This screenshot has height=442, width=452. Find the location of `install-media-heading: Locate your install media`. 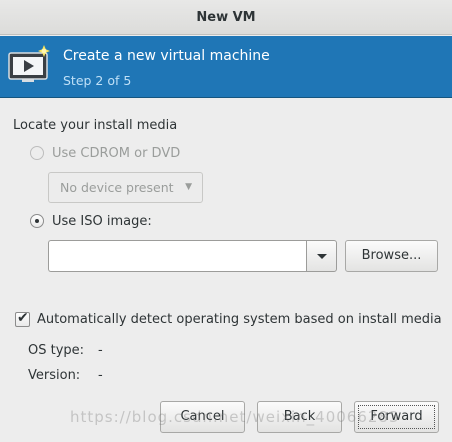

install-media-heading: Locate your install media is located at coordinates (95, 125).